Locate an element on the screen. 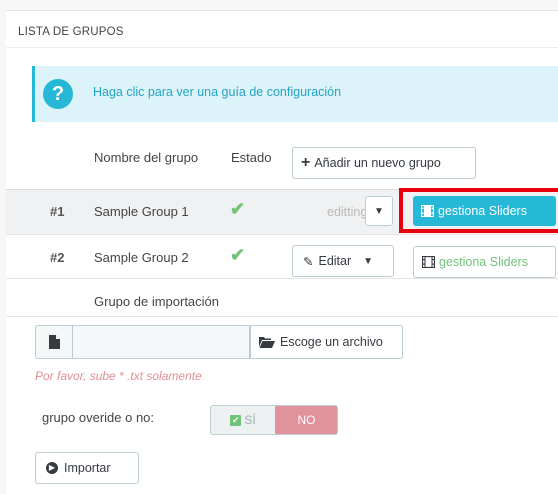  switch-yes-label: SÍ is located at coordinates (250, 420).